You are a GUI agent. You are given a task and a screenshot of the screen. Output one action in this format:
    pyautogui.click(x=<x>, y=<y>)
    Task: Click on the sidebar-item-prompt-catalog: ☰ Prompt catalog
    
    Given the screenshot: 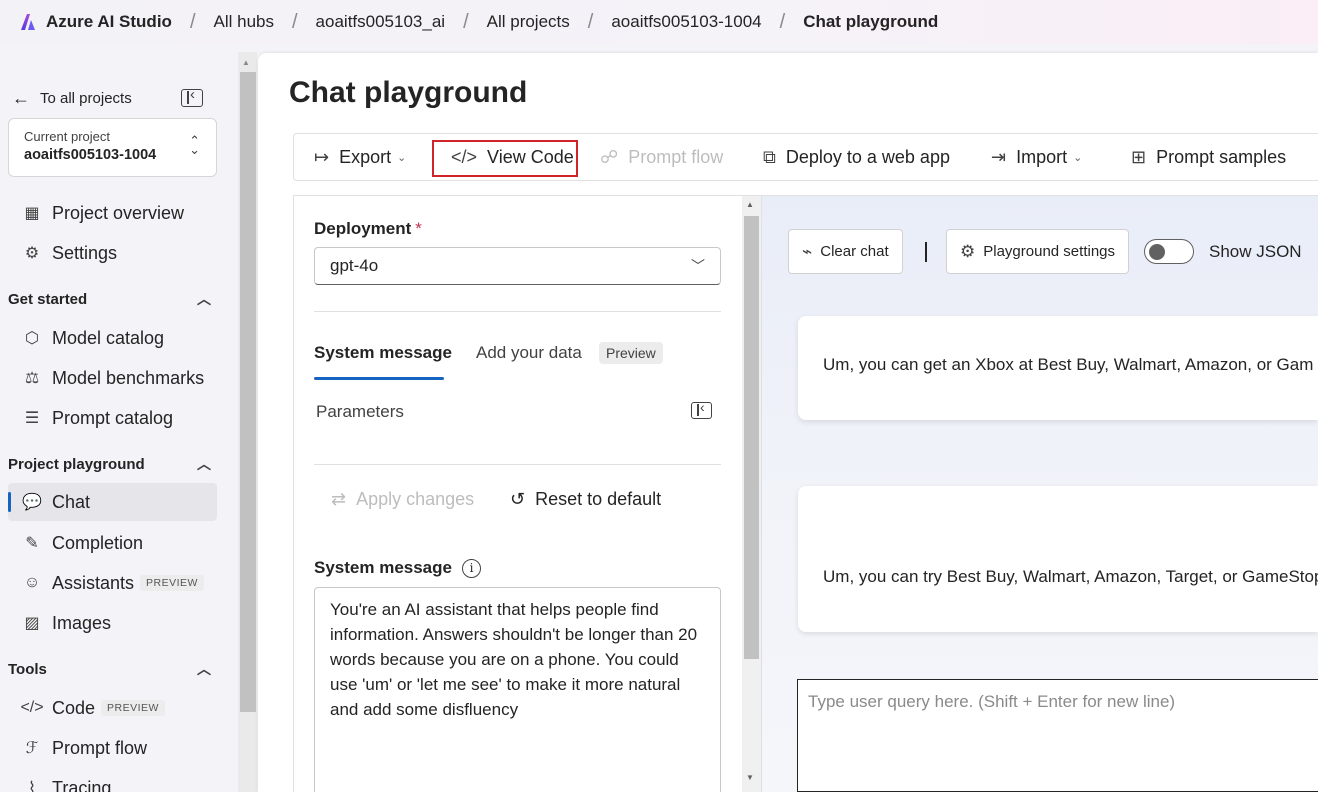 What is the action you would take?
    pyautogui.click(x=112, y=418)
    